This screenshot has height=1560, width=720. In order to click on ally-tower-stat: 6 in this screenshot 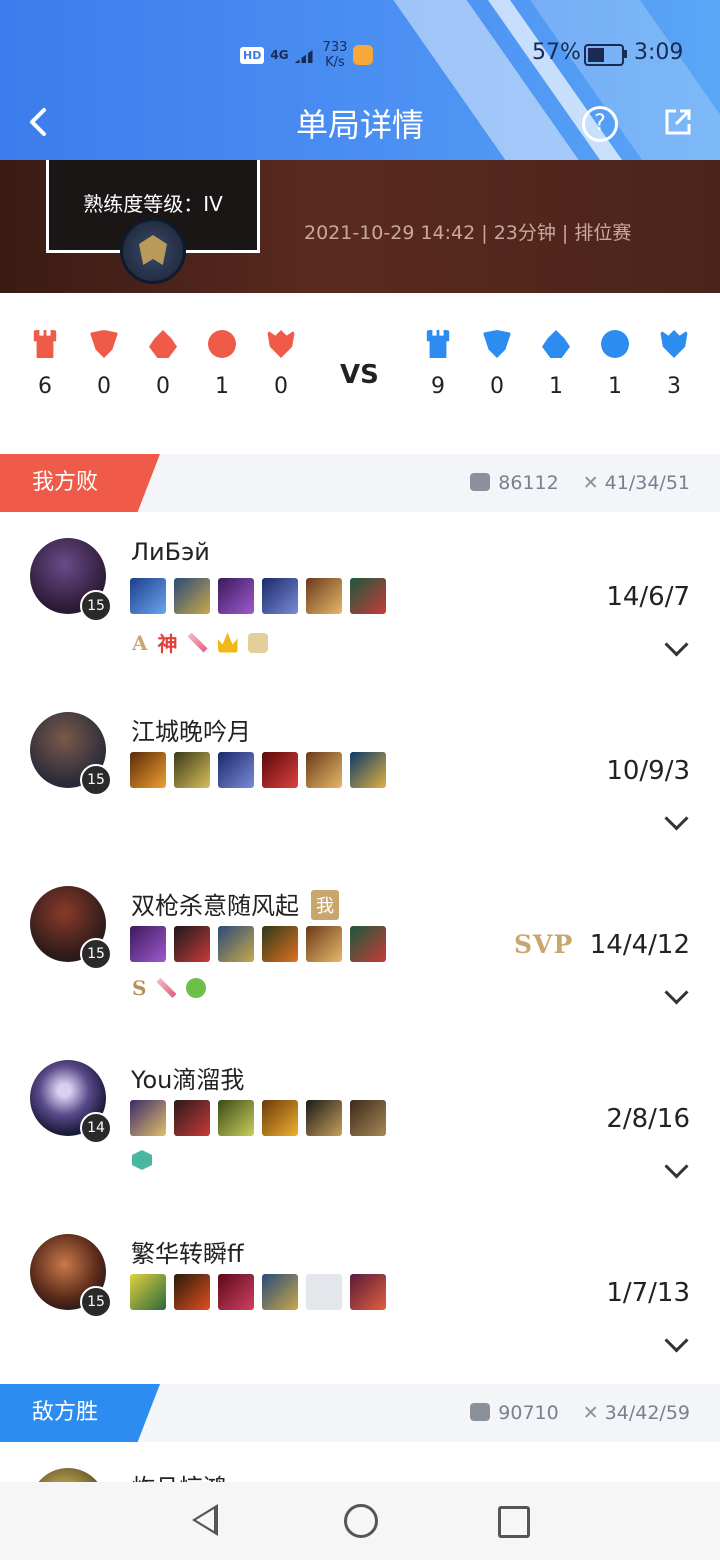, I will do `click(45, 364)`.